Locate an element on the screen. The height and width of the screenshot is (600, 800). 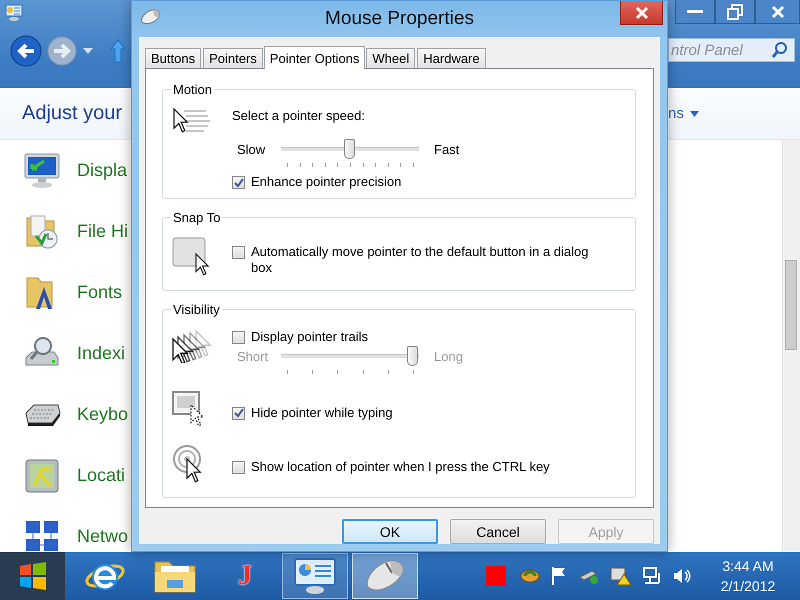
checkbox-label: Show location of pointer when I press the CTRL key is located at coordinates (400, 466).